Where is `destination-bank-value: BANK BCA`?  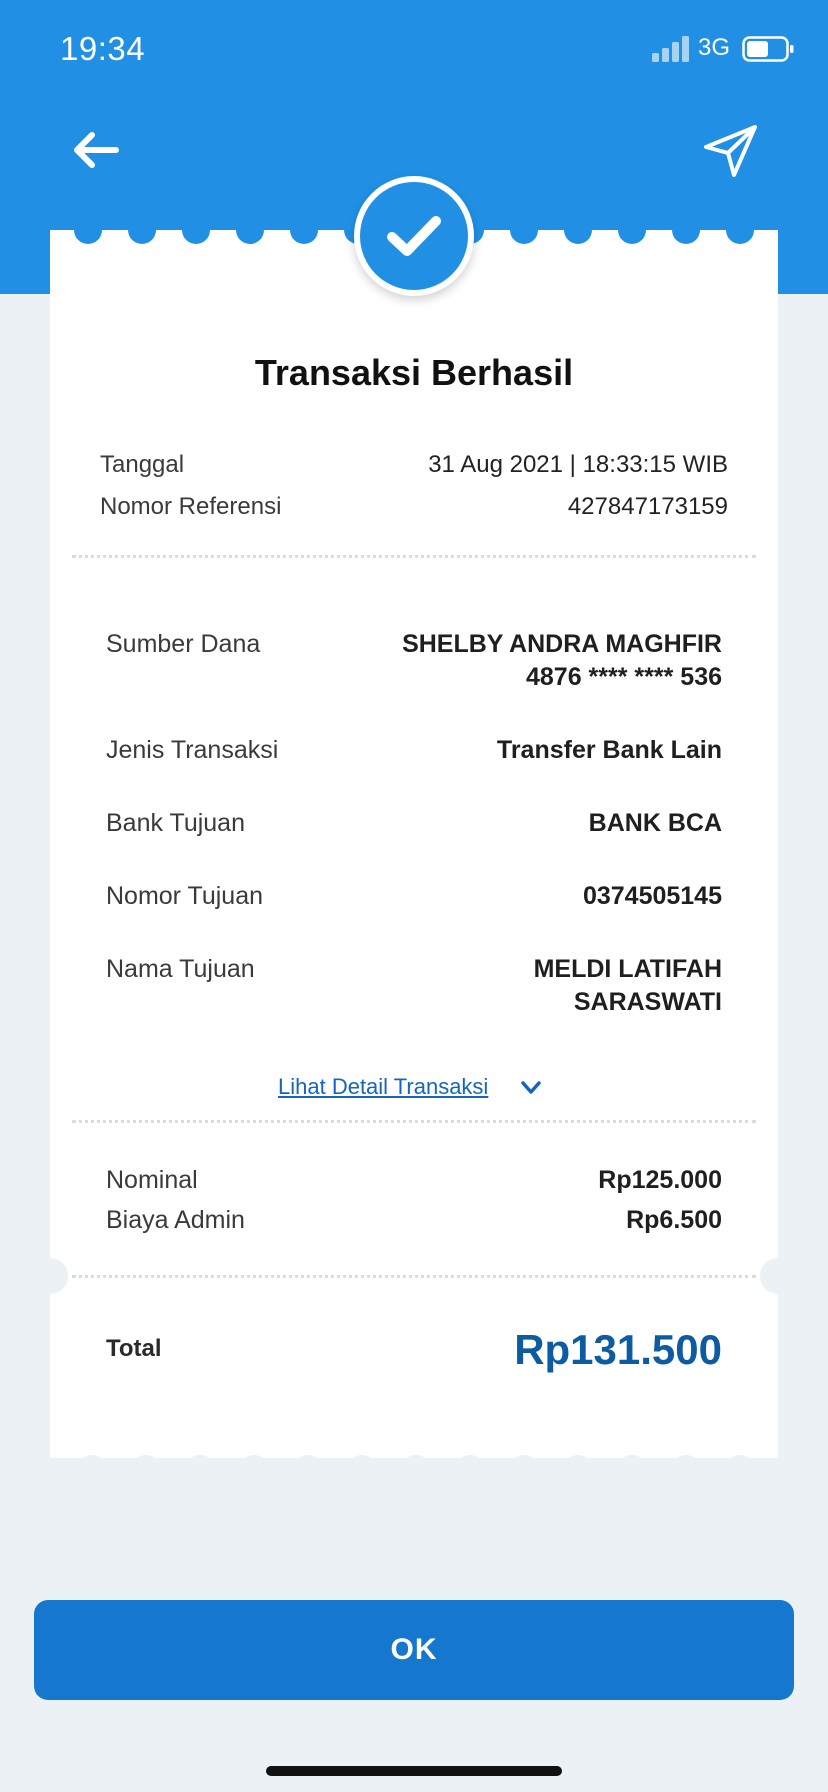
destination-bank-value: BANK BCA is located at coordinates (655, 823).